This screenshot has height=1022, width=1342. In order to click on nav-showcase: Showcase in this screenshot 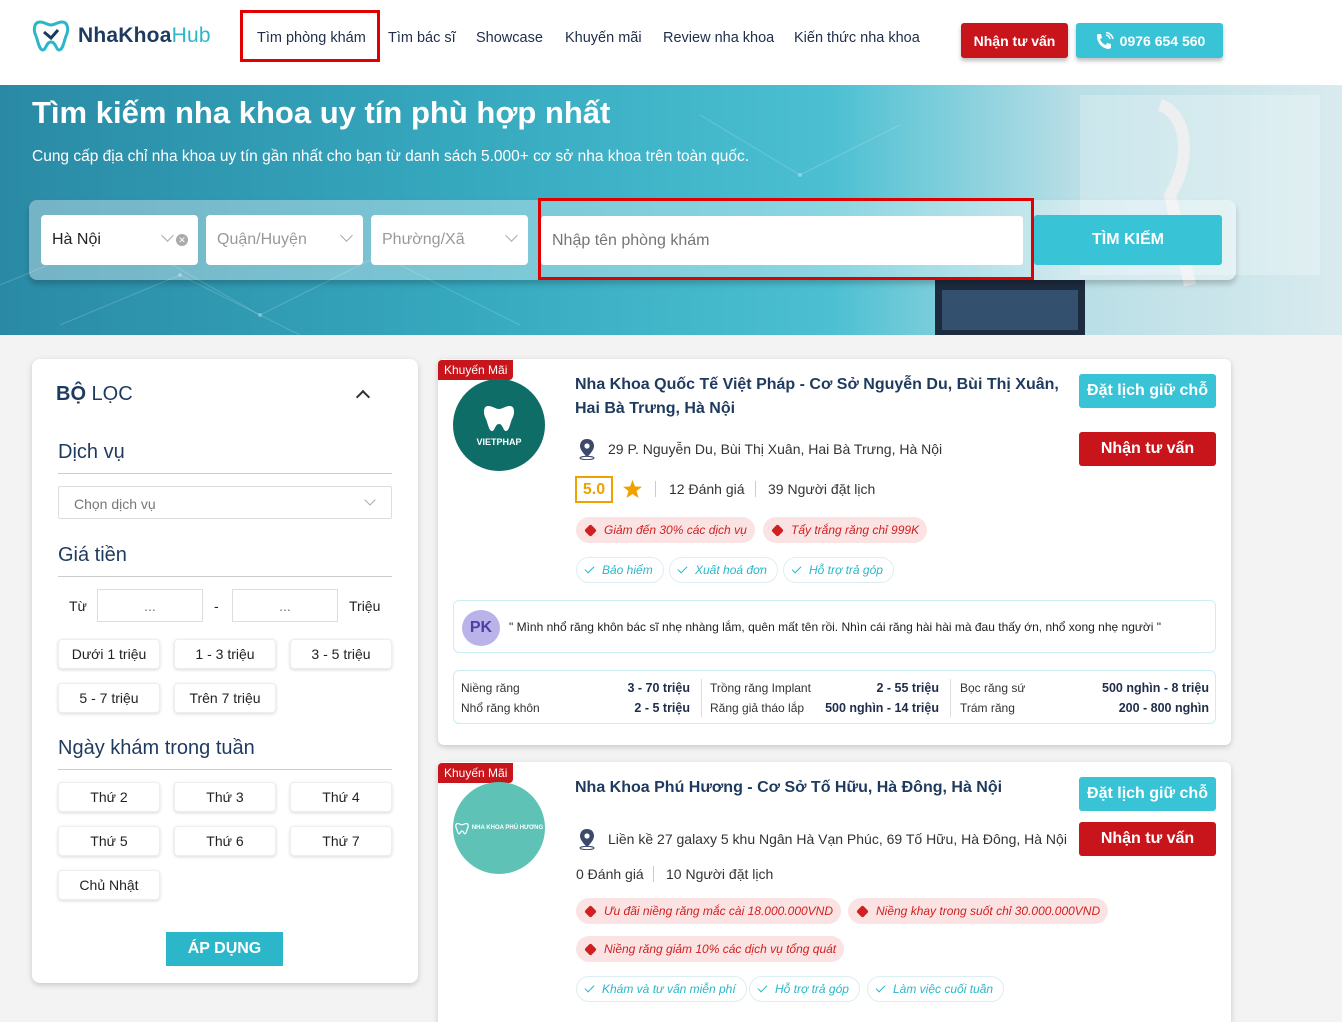, I will do `click(509, 41)`.